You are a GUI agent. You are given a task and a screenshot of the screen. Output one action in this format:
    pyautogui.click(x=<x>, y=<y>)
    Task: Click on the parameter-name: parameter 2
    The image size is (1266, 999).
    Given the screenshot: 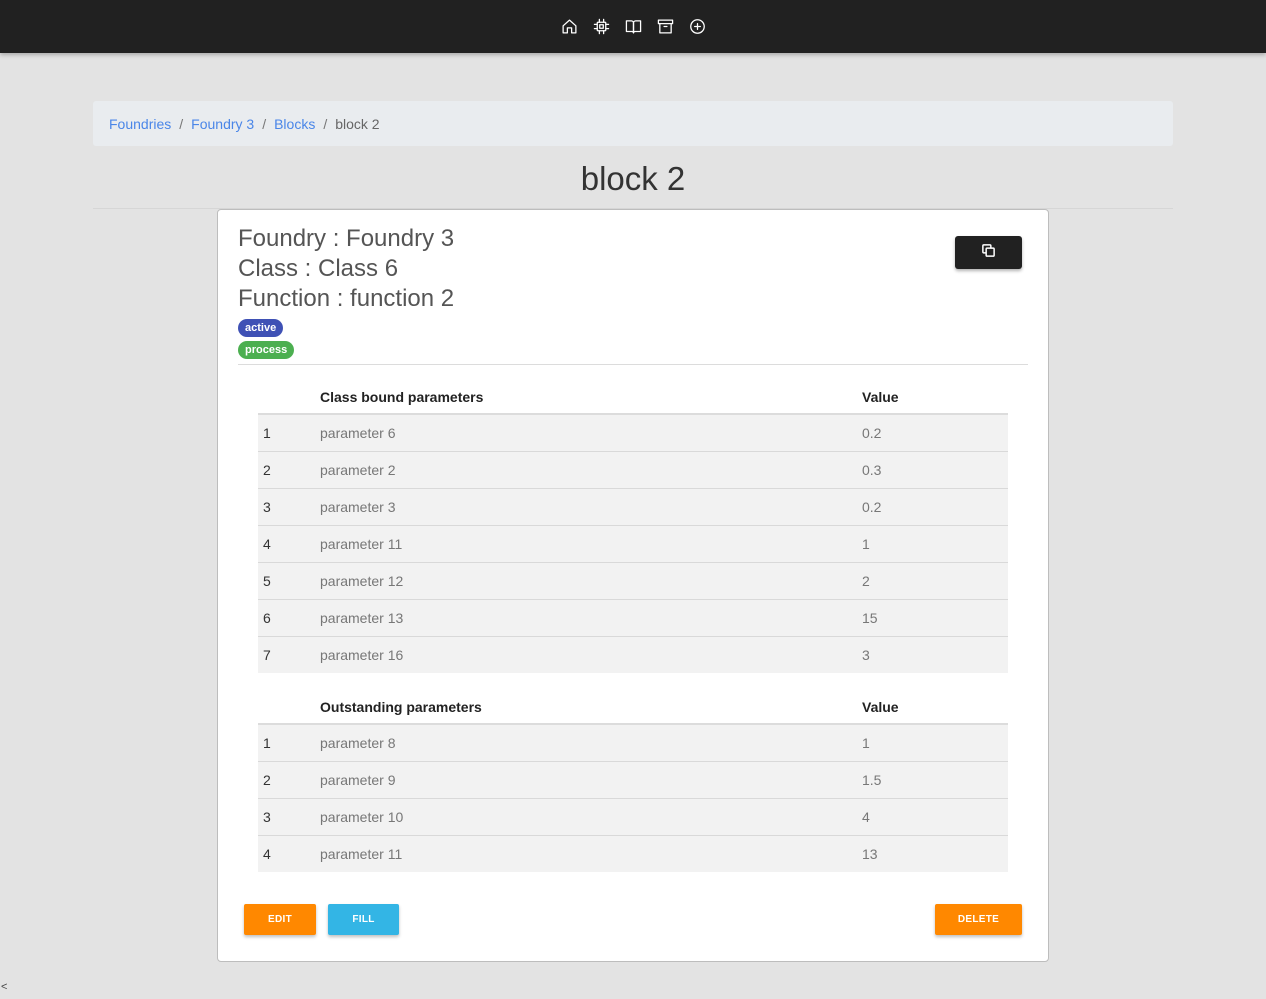 What is the action you would take?
    pyautogui.click(x=591, y=470)
    